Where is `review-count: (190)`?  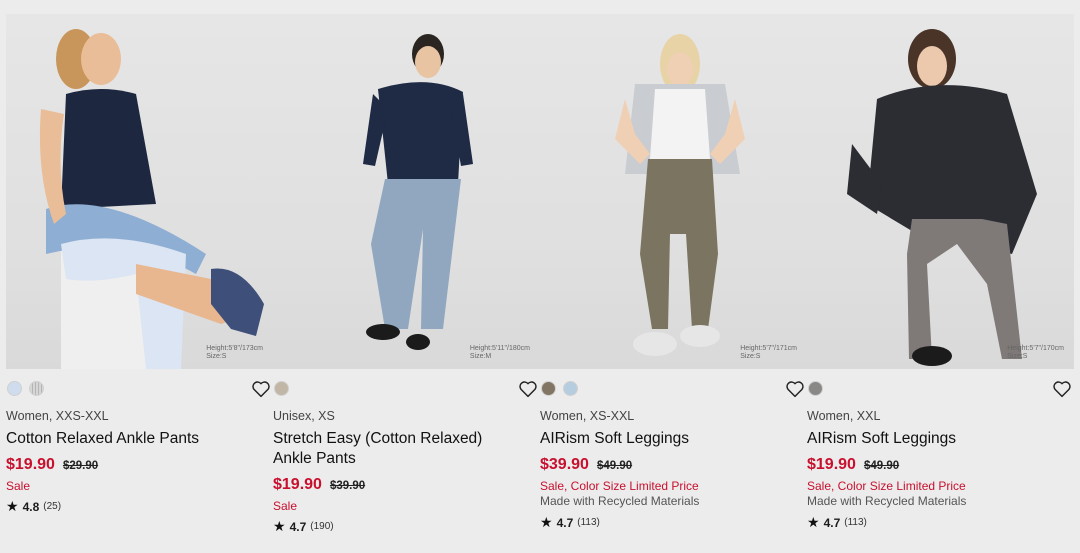 review-count: (190) is located at coordinates (322, 526).